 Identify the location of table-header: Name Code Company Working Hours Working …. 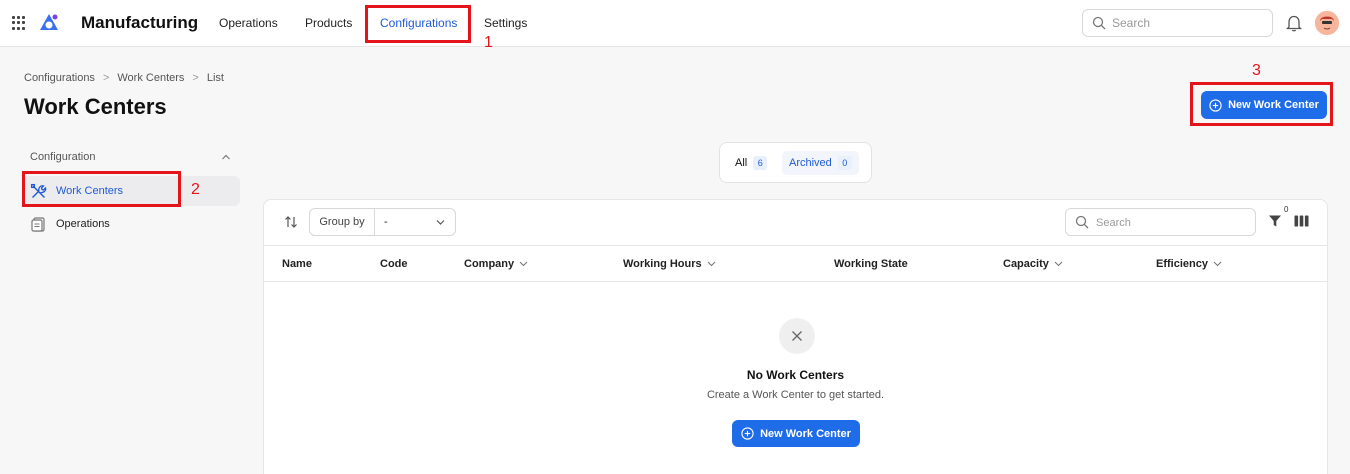
(795, 263).